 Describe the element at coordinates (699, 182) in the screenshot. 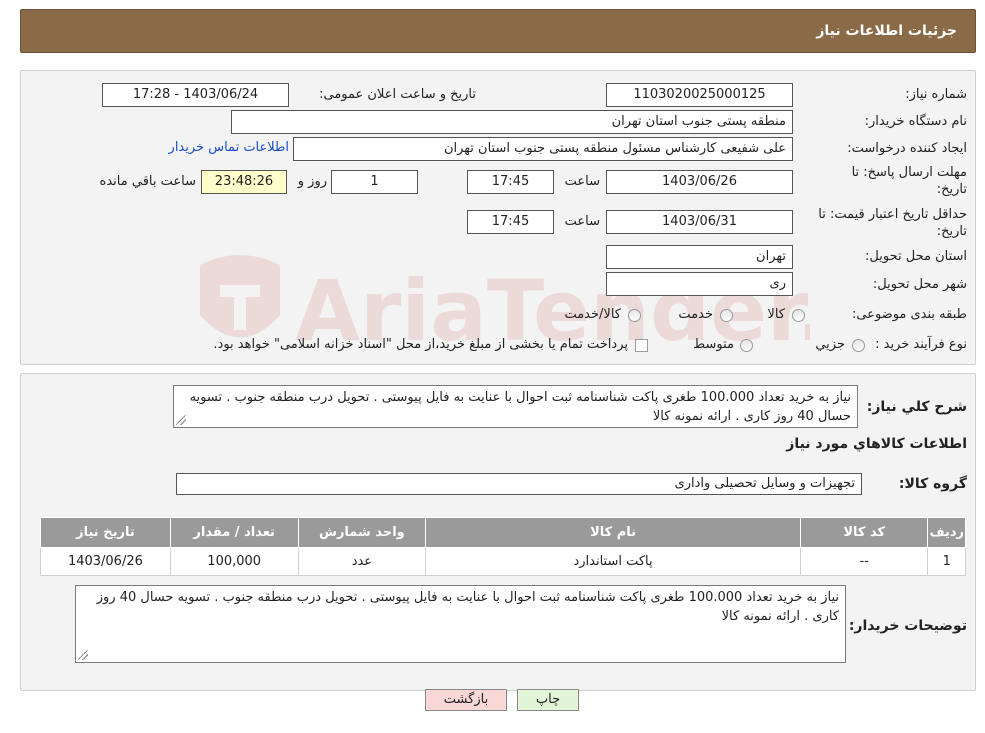

I see `deadline-date-field: 1403/06/26` at that location.